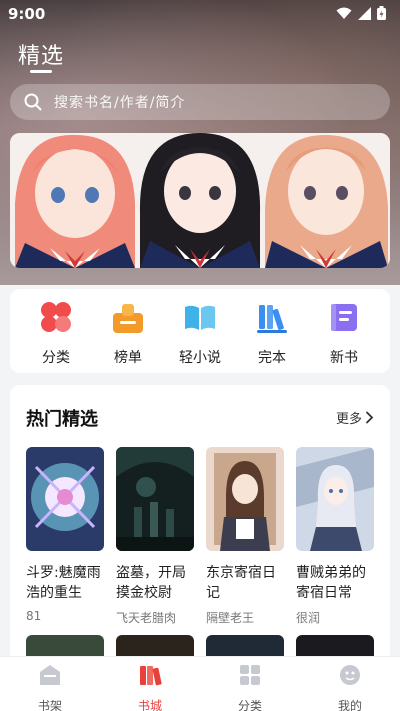 The image size is (400, 711). What do you see at coordinates (344, 358) in the screenshot?
I see `category-label: 新书` at bounding box center [344, 358].